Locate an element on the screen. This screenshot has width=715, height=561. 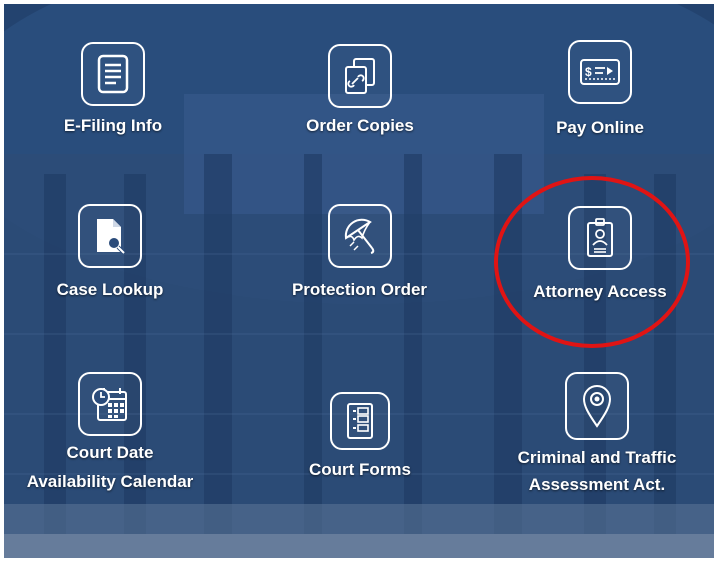
tile-label-line-1: Criminal and Traffic is located at coordinates (597, 457).